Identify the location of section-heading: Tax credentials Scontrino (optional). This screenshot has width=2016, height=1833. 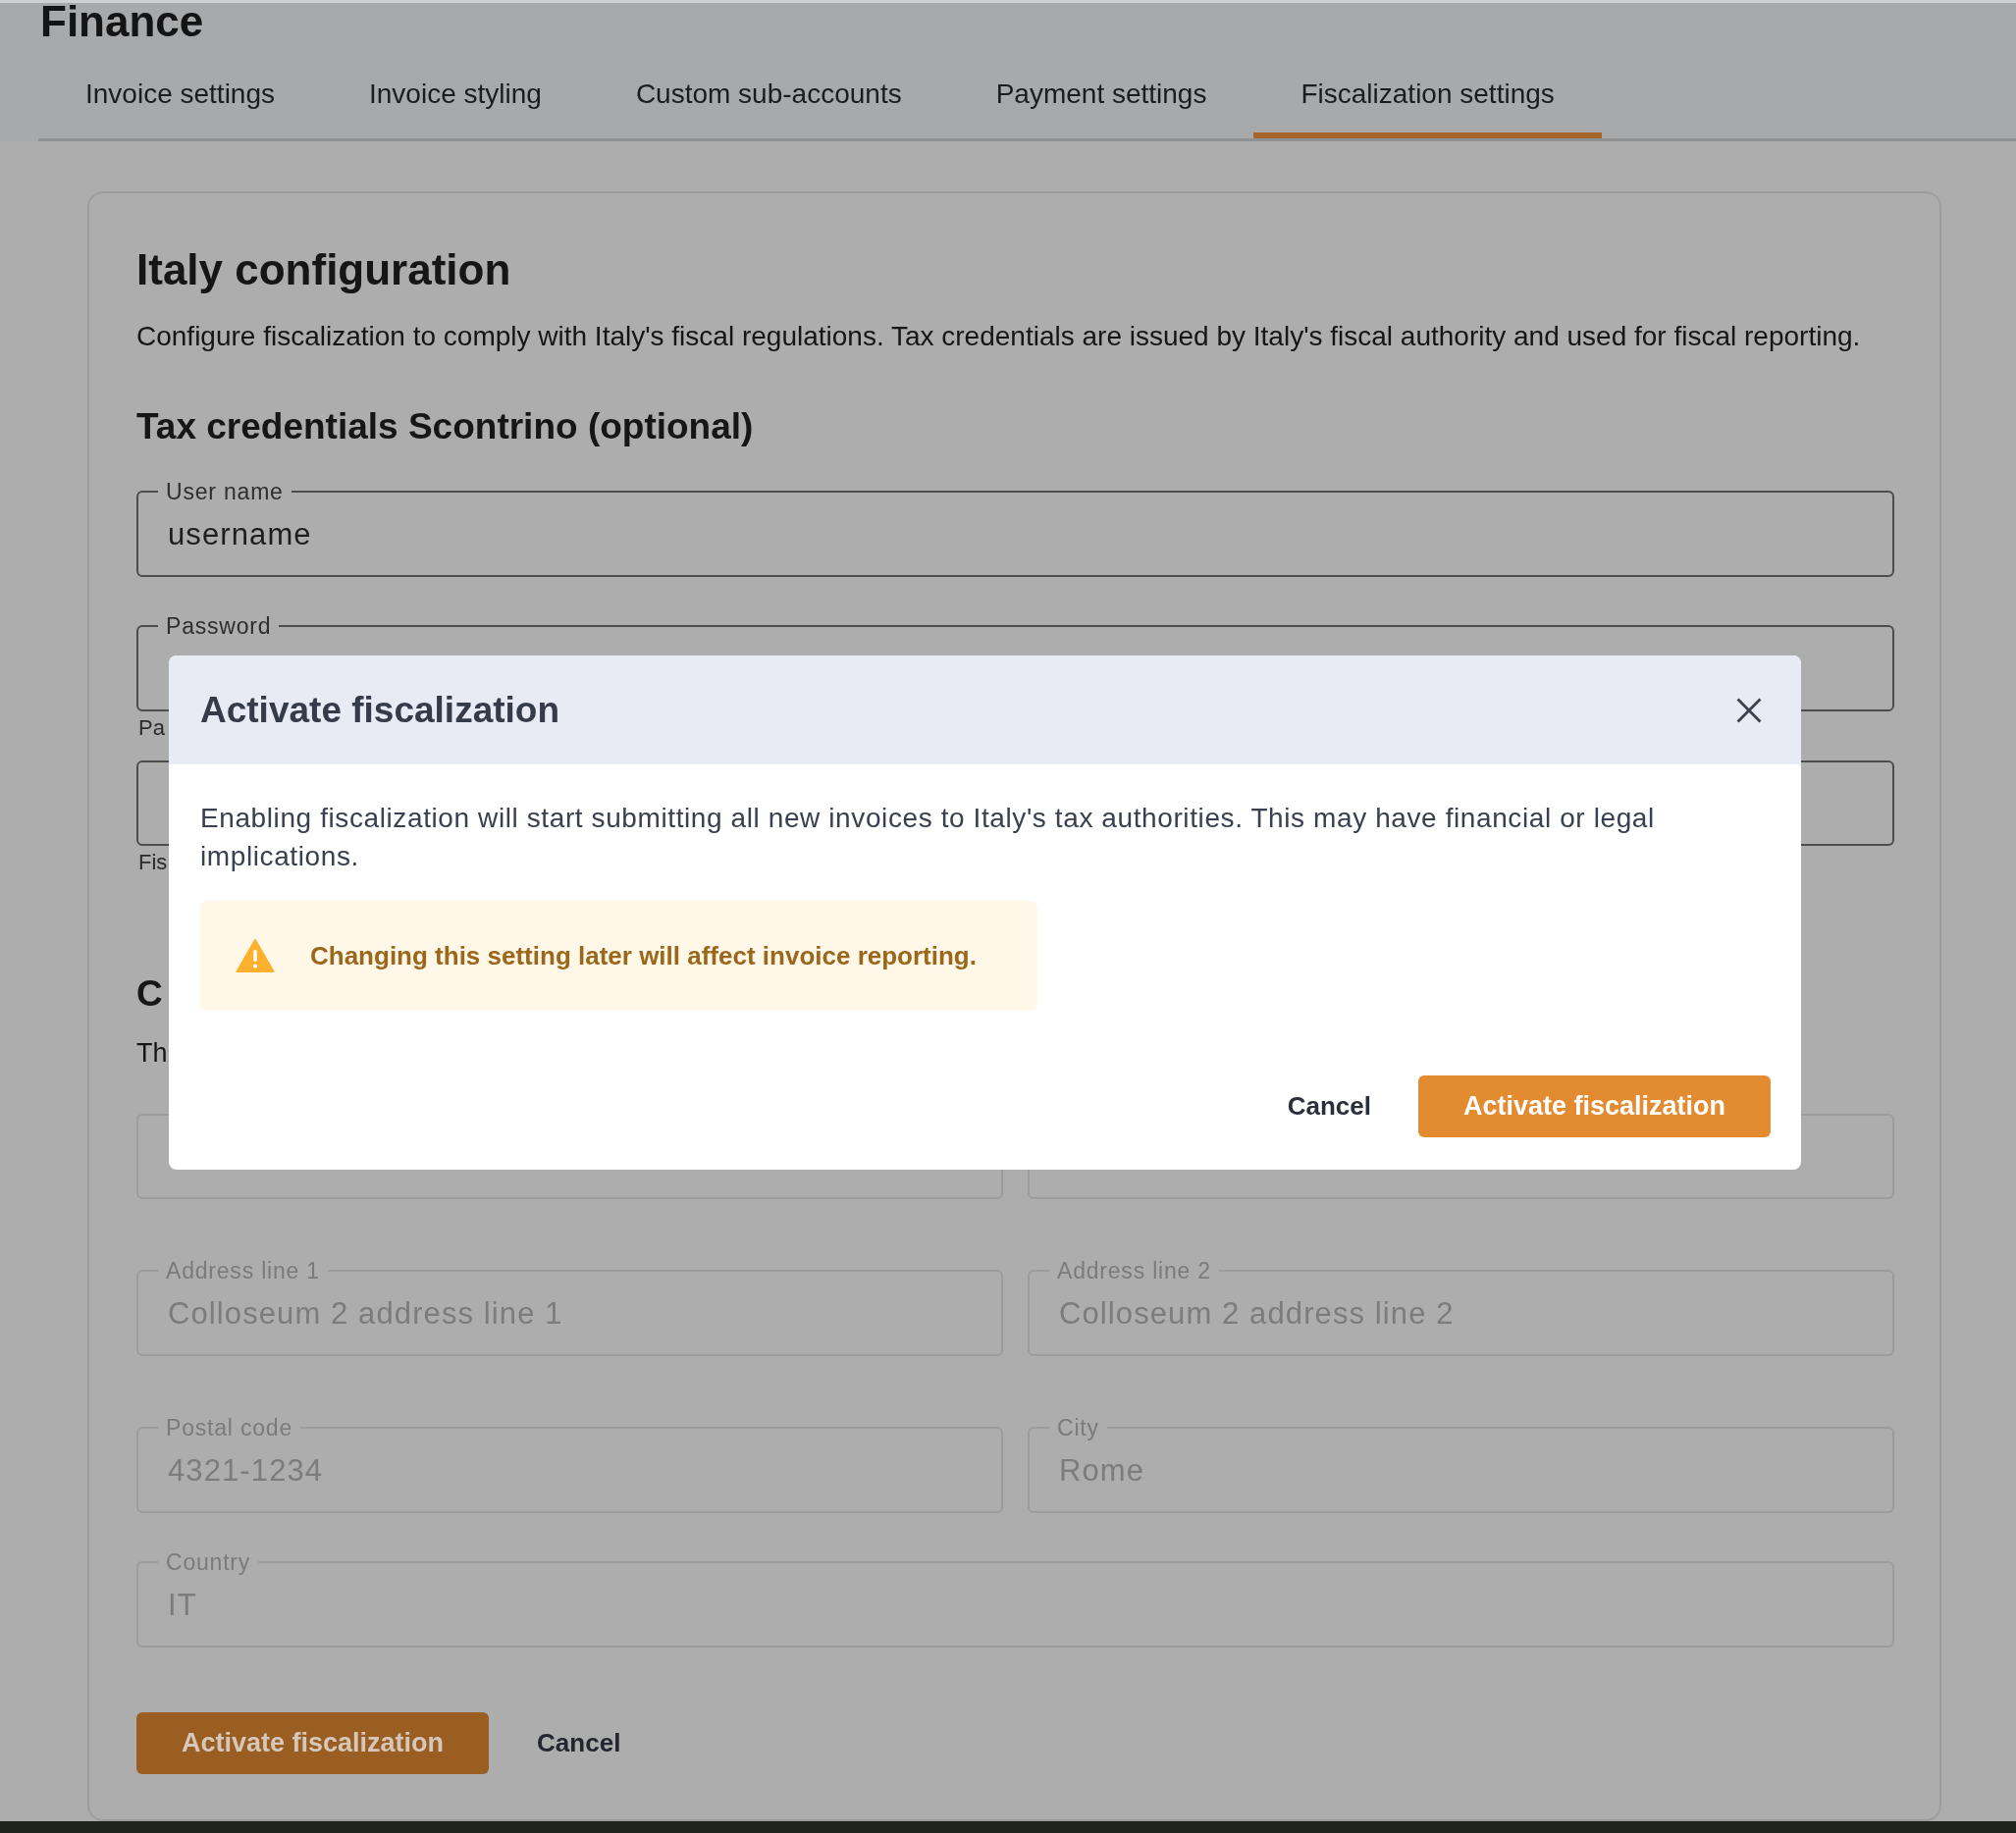
(445, 426).